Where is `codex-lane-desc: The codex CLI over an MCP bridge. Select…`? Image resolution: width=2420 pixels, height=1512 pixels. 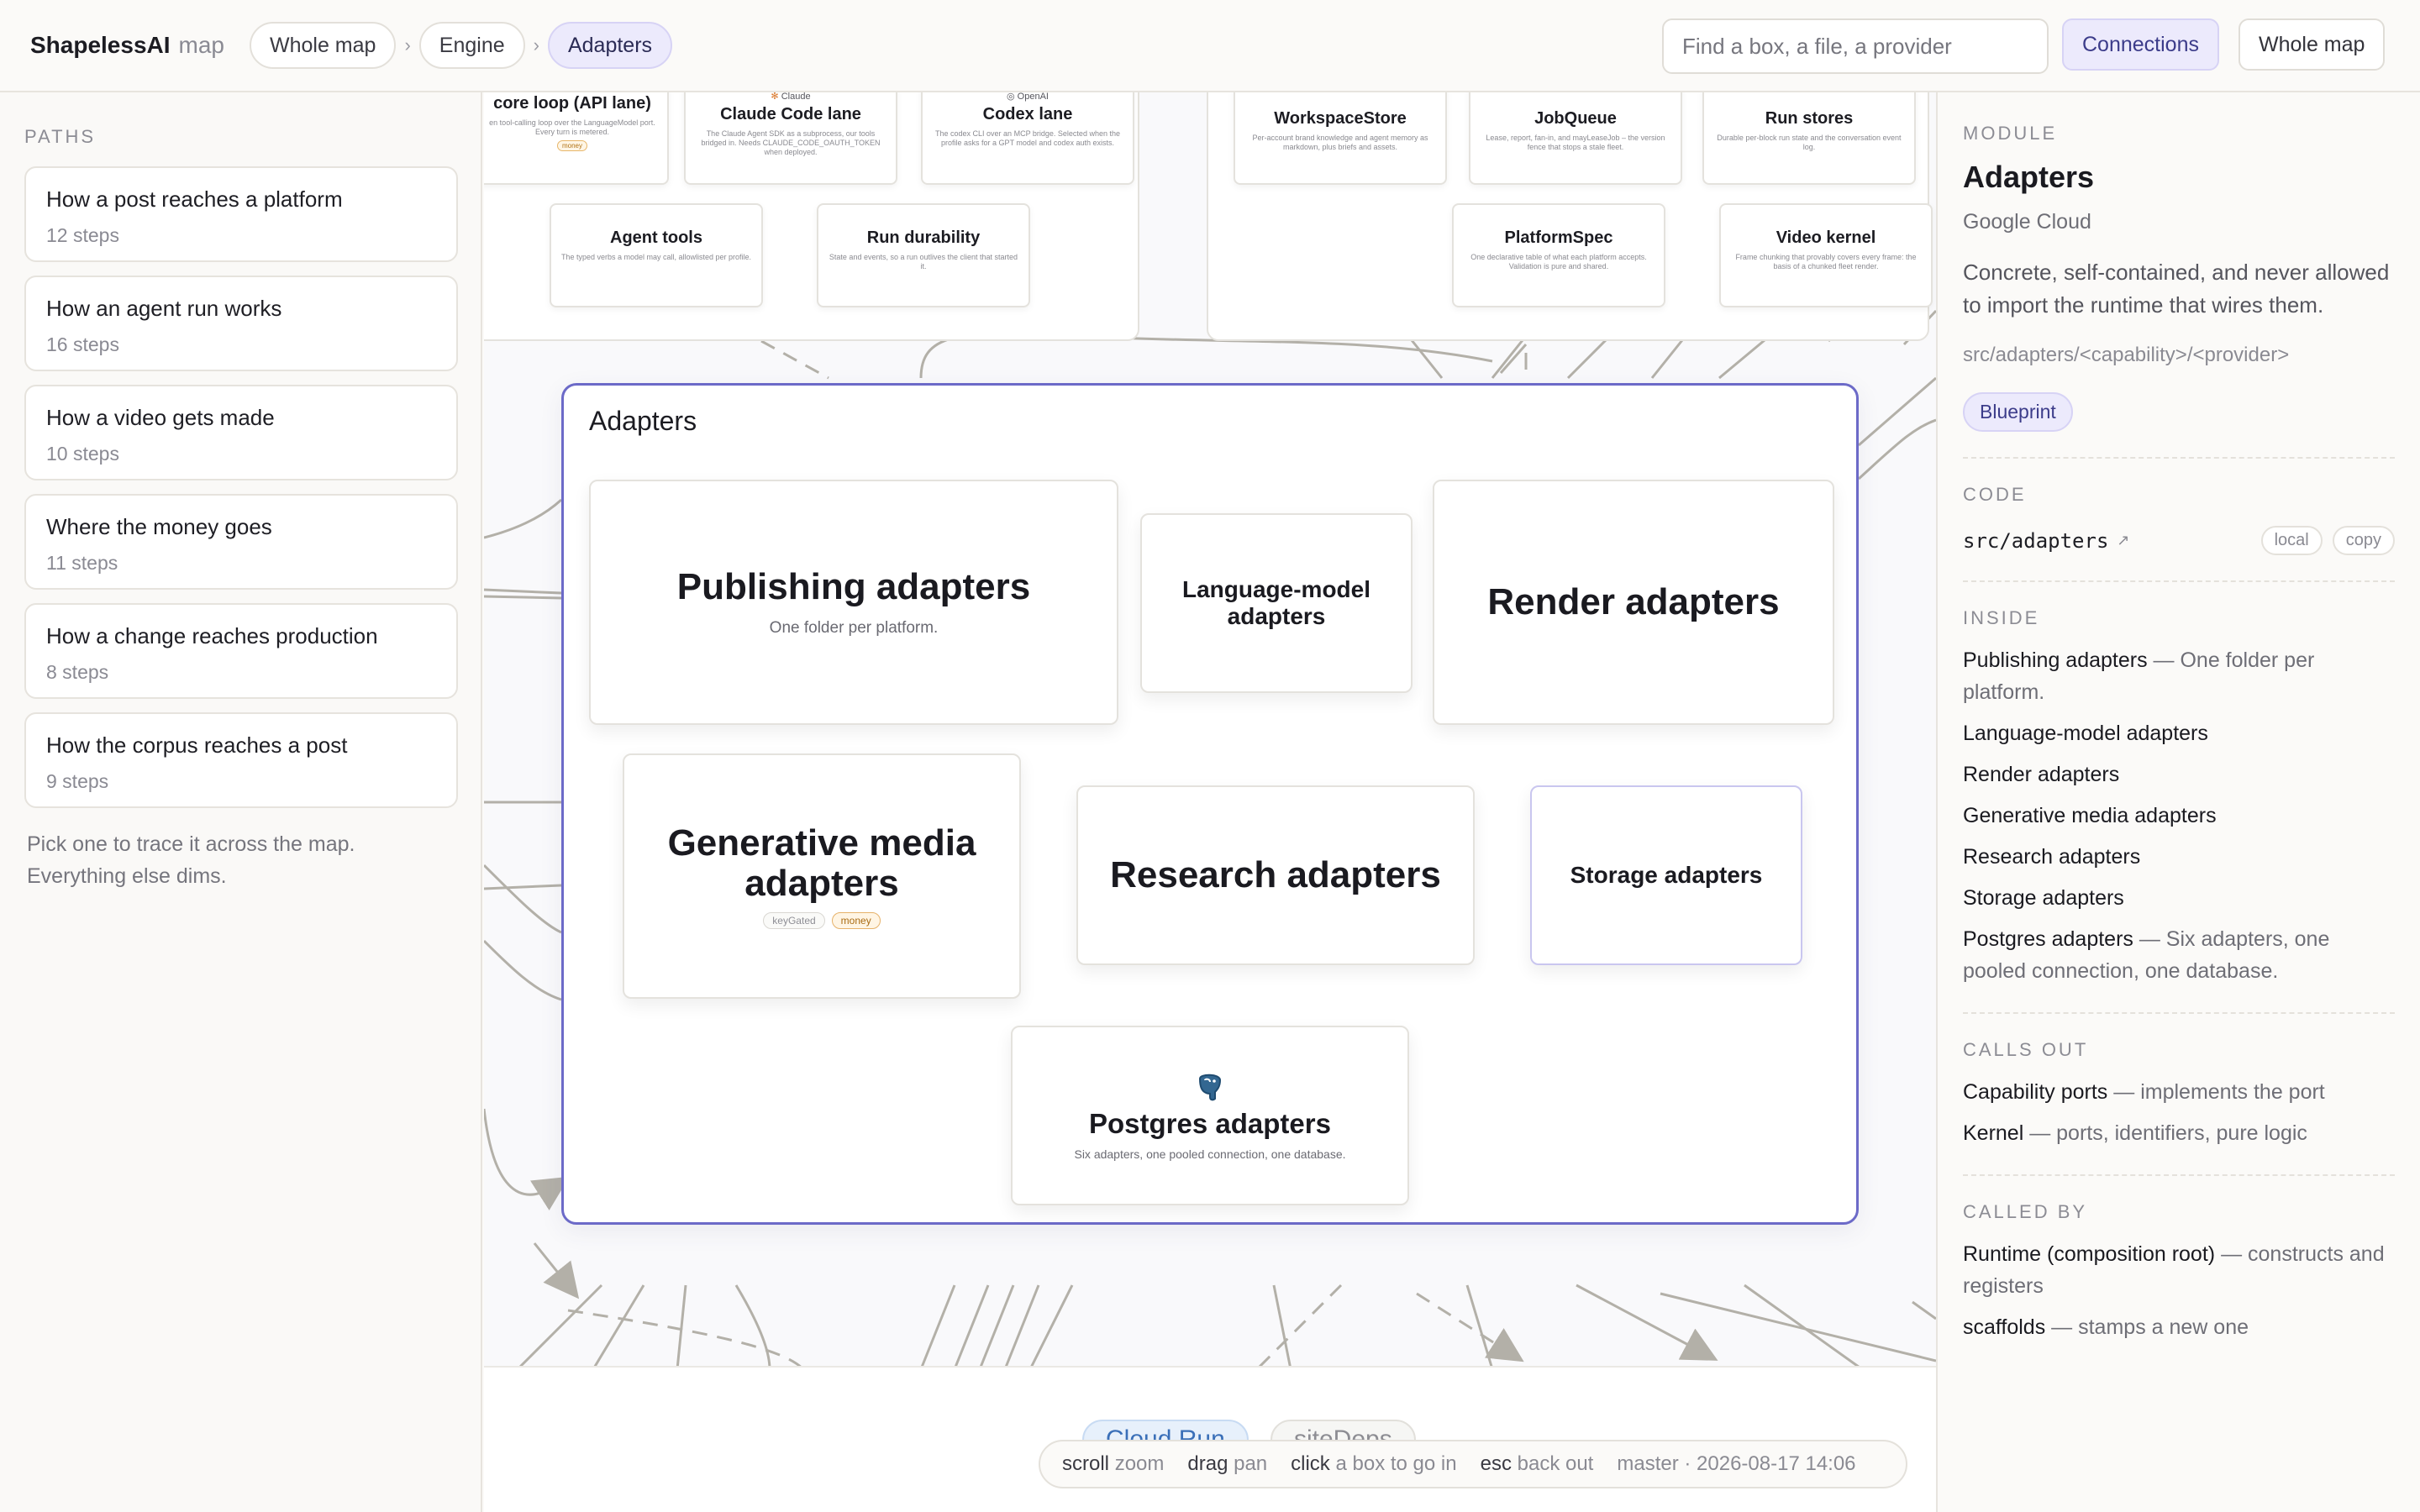 codex-lane-desc: The codex CLI over an MCP bridge. Select… is located at coordinates (1027, 138).